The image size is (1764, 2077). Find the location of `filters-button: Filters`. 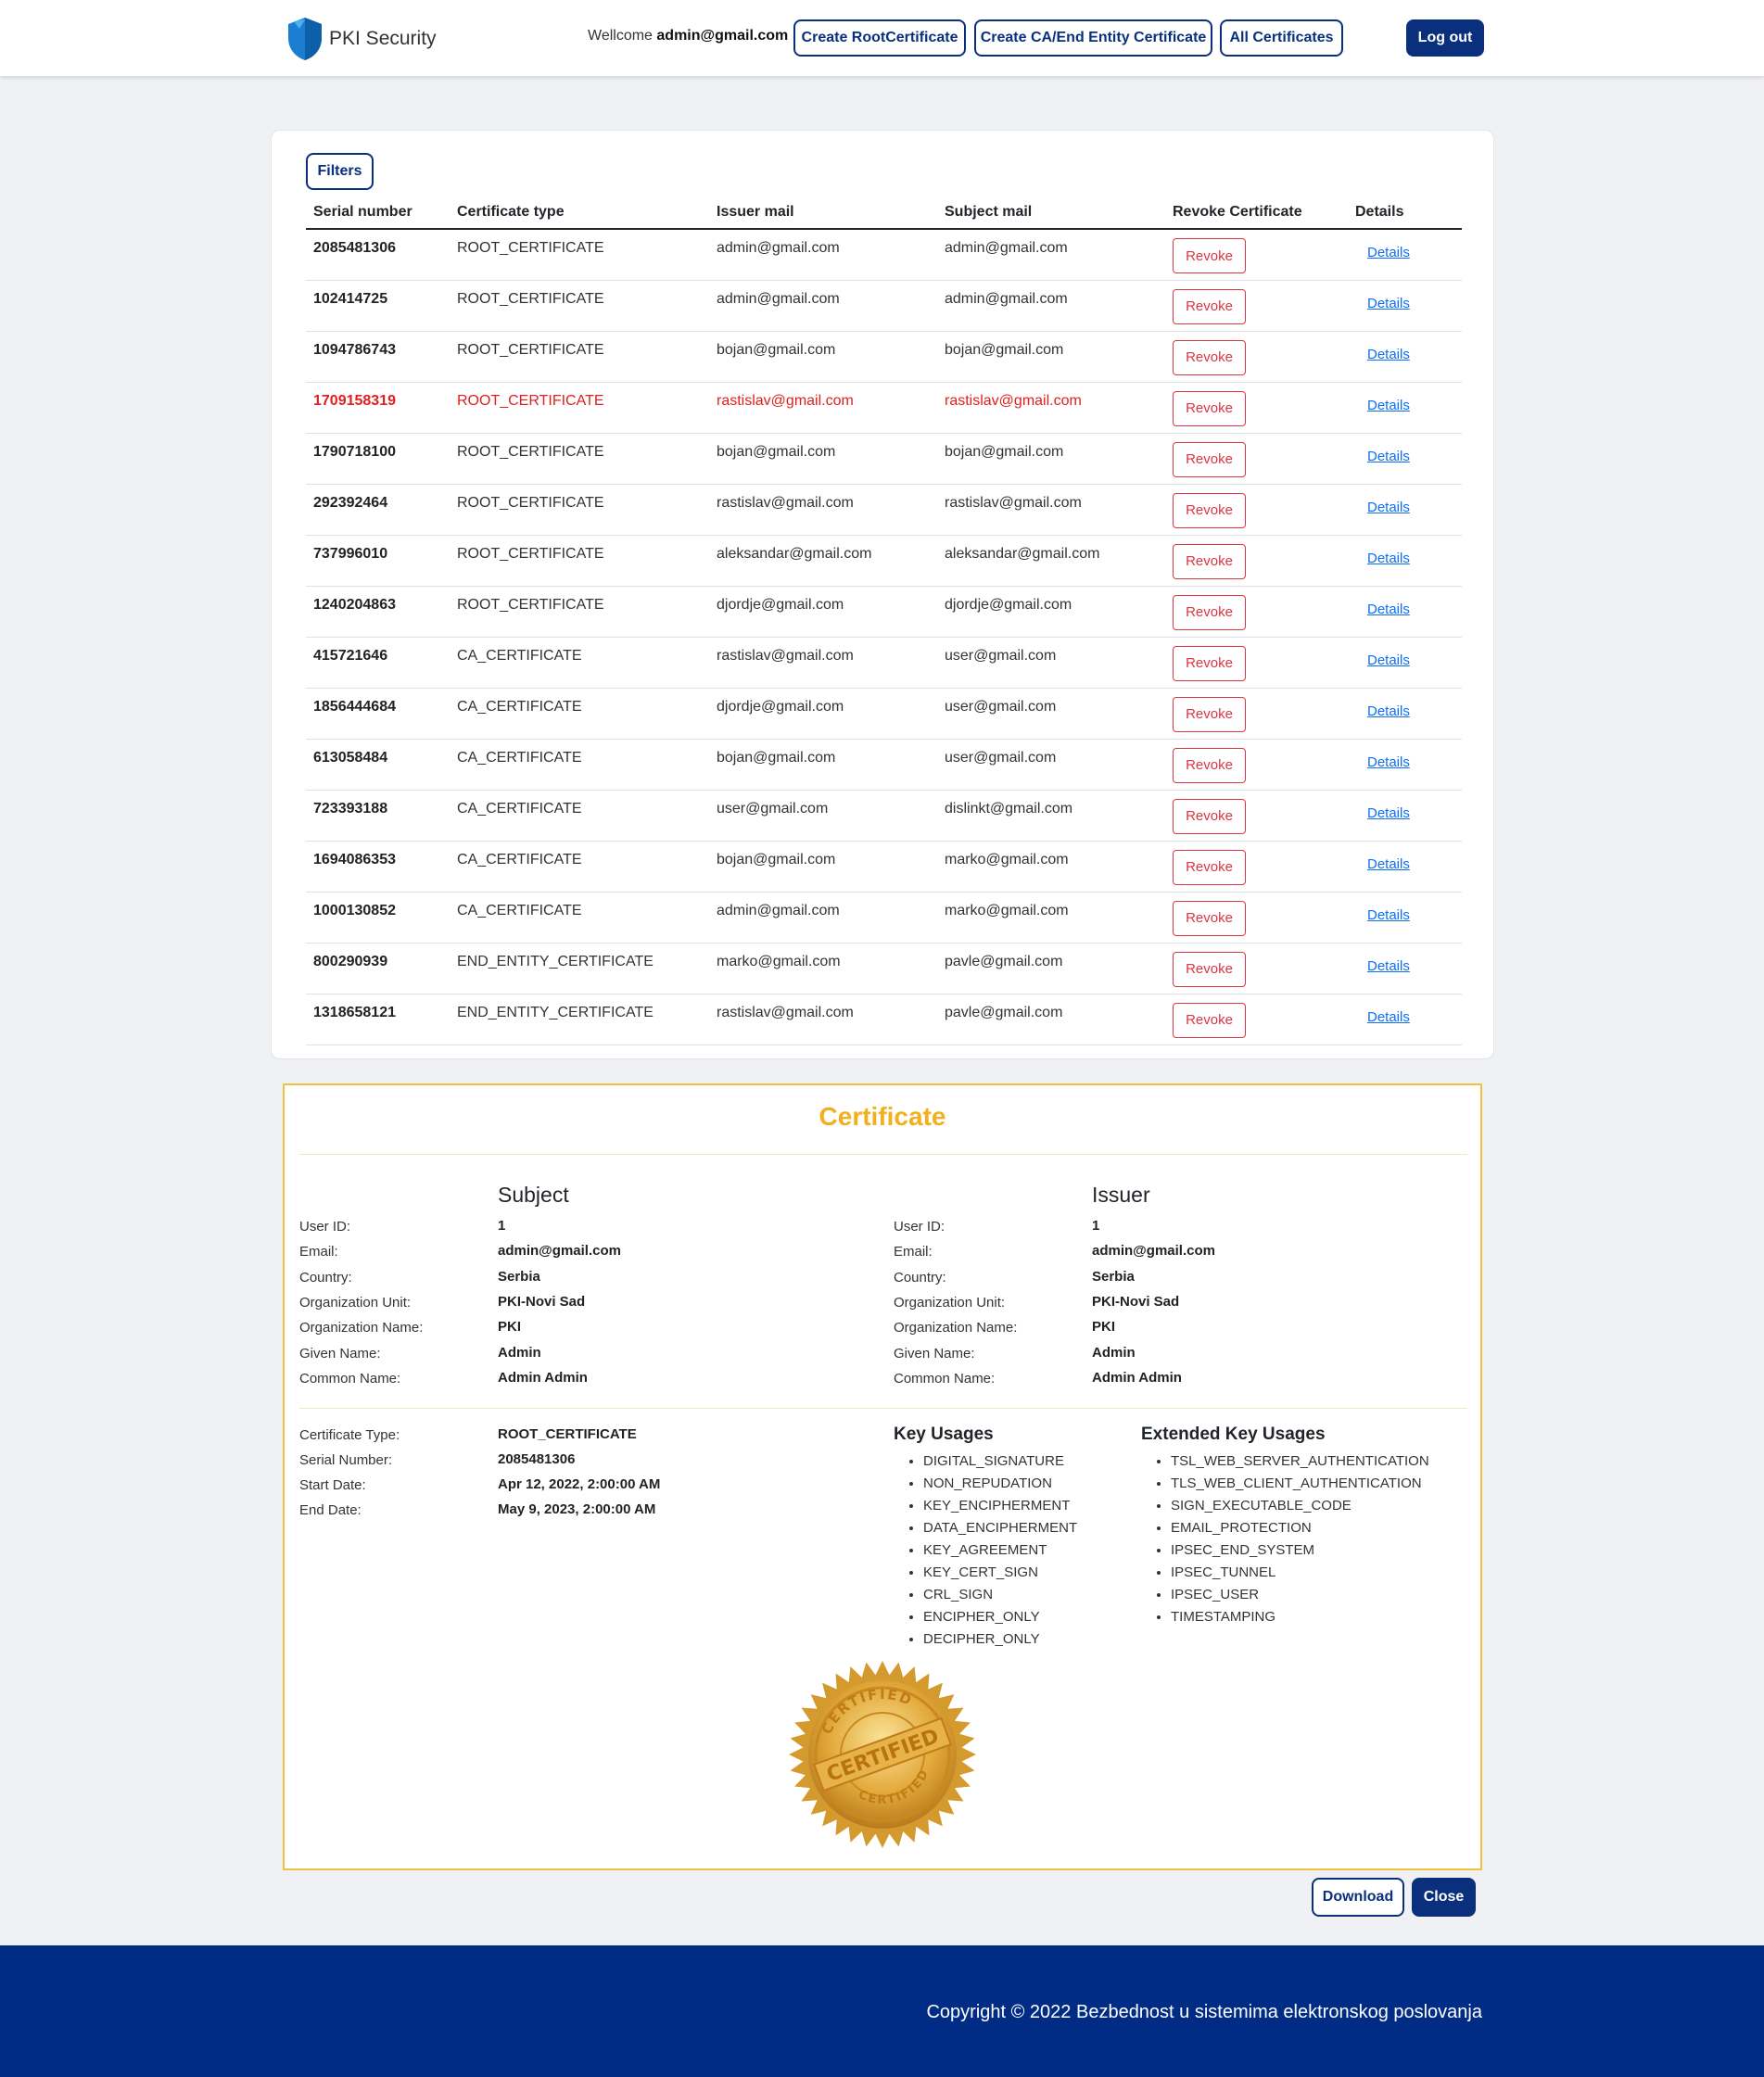

filters-button: Filters is located at coordinates (340, 171).